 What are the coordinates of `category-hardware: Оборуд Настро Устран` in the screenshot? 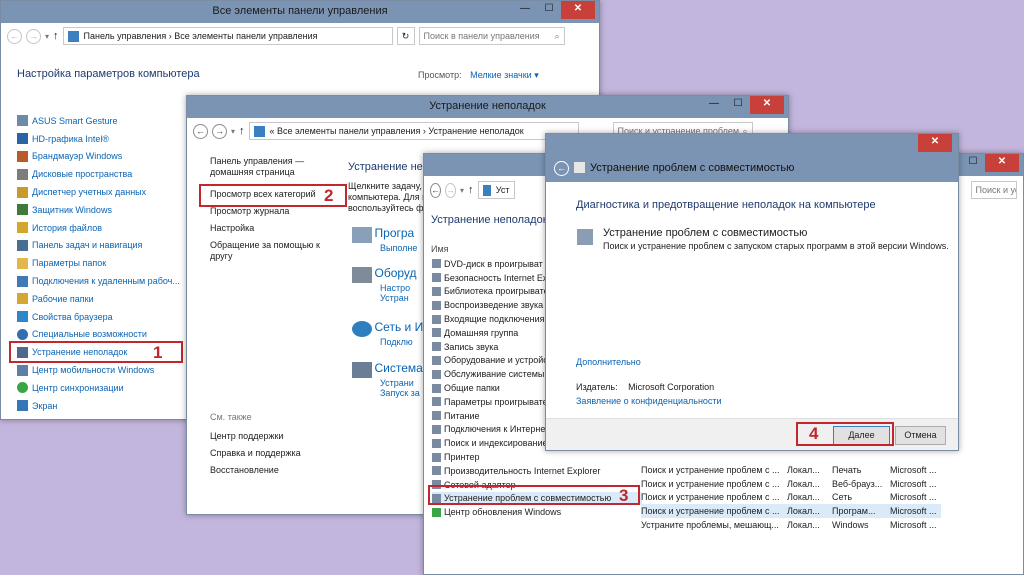 It's located at (384, 284).